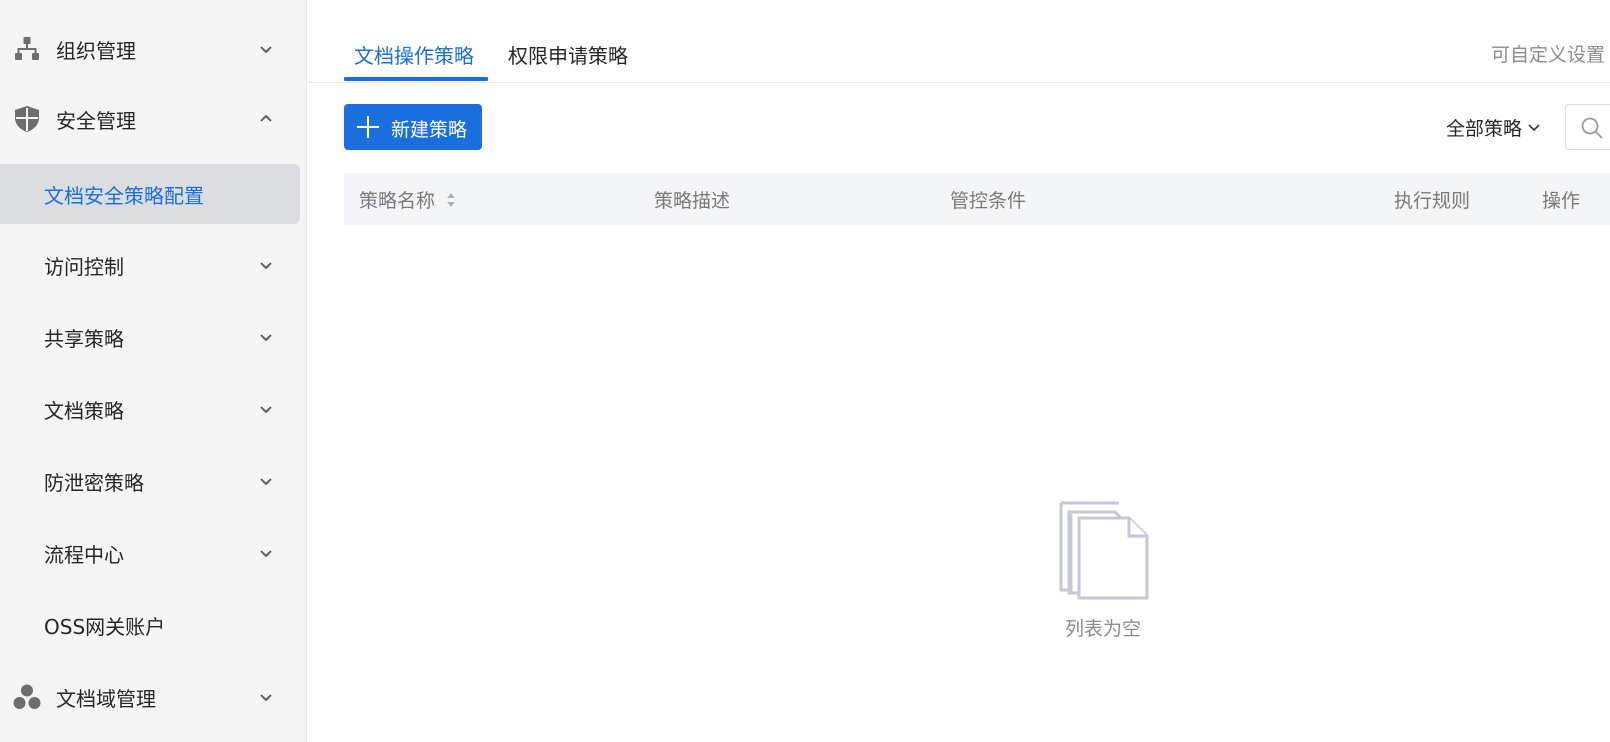 The width and height of the screenshot is (1610, 742). I want to click on cluster-icon, so click(27, 697).